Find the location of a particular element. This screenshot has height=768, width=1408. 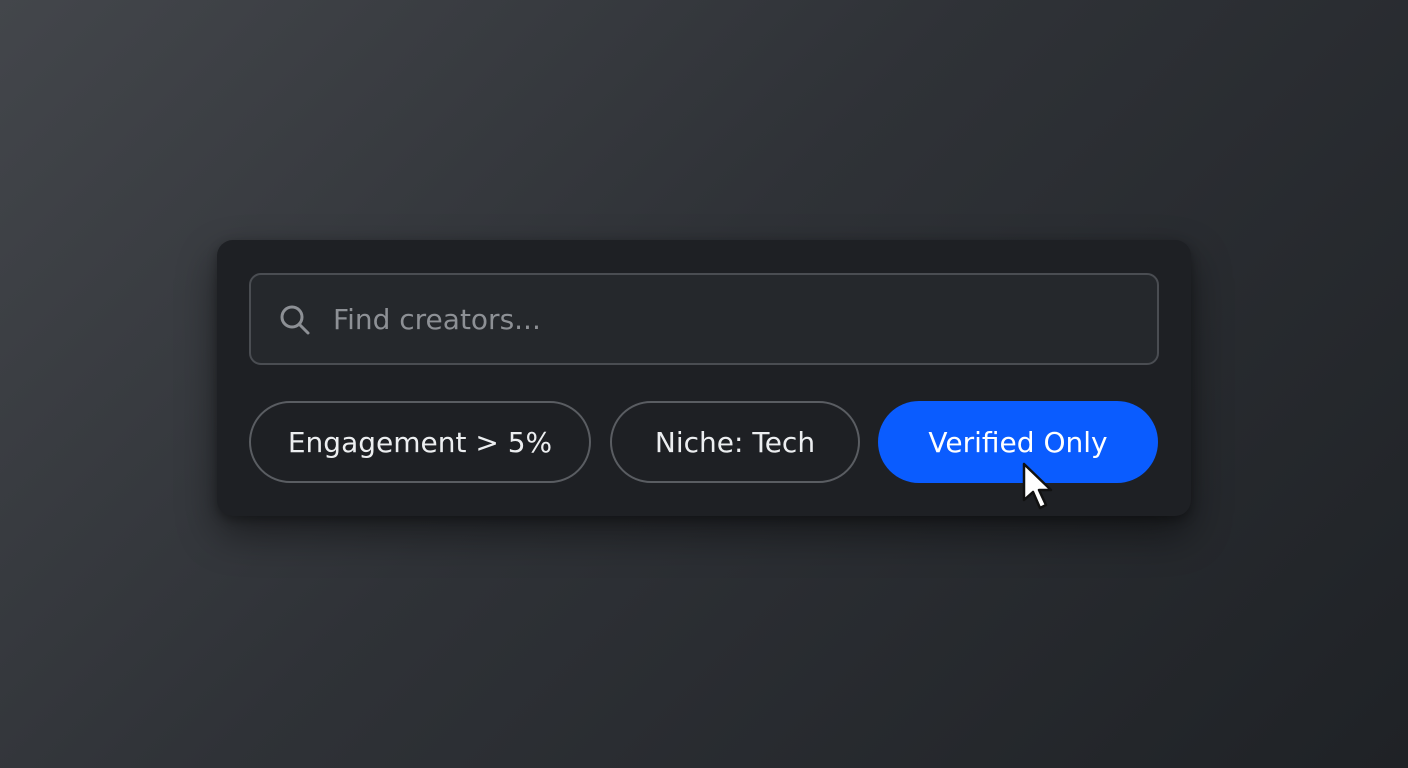

filter-chip-engagement: Engagement > 5% is located at coordinates (420, 442).